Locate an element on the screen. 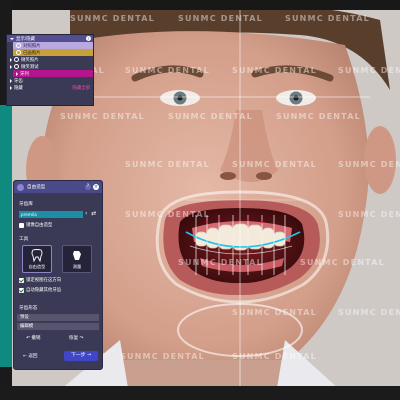 This screenshot has width=400, height=400. layer-label: 隐藏 is located at coordinates (18, 88).